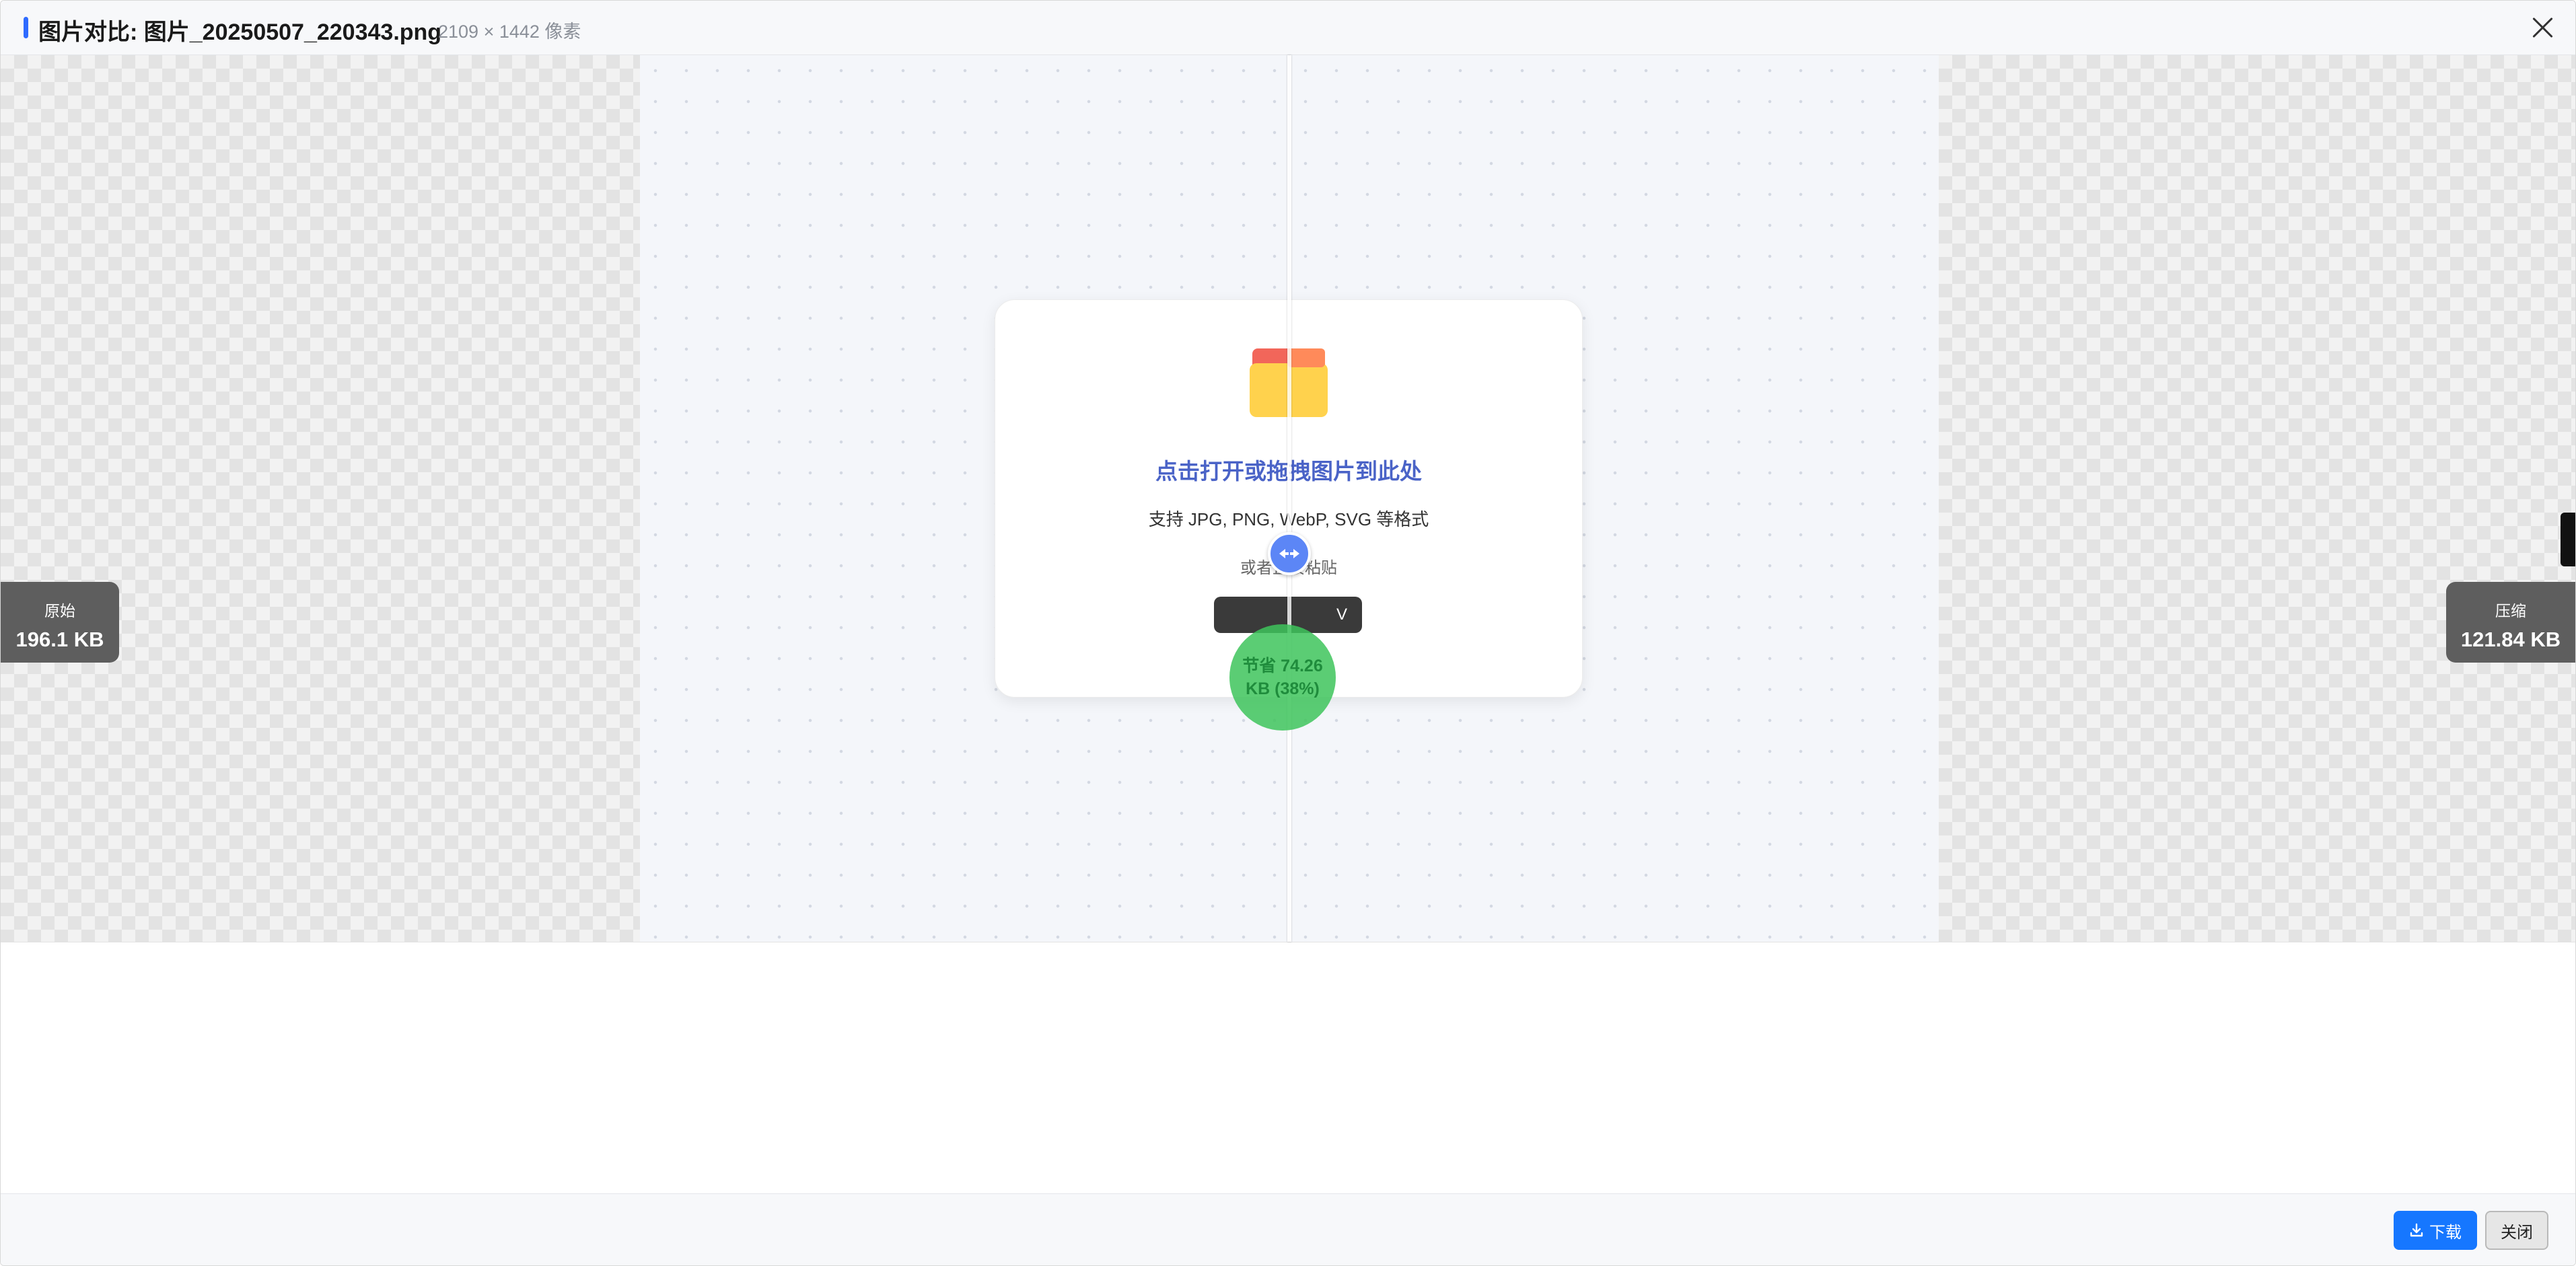  I want to click on comparison-divider, so click(1289, 498).